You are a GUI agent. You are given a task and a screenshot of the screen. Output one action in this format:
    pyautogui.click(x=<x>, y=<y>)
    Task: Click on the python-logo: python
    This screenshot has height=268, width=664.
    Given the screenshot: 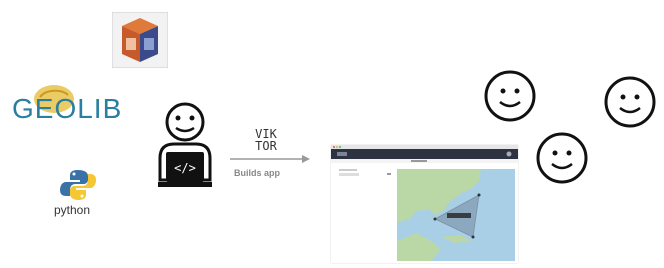 What is the action you would take?
    pyautogui.click(x=78, y=193)
    